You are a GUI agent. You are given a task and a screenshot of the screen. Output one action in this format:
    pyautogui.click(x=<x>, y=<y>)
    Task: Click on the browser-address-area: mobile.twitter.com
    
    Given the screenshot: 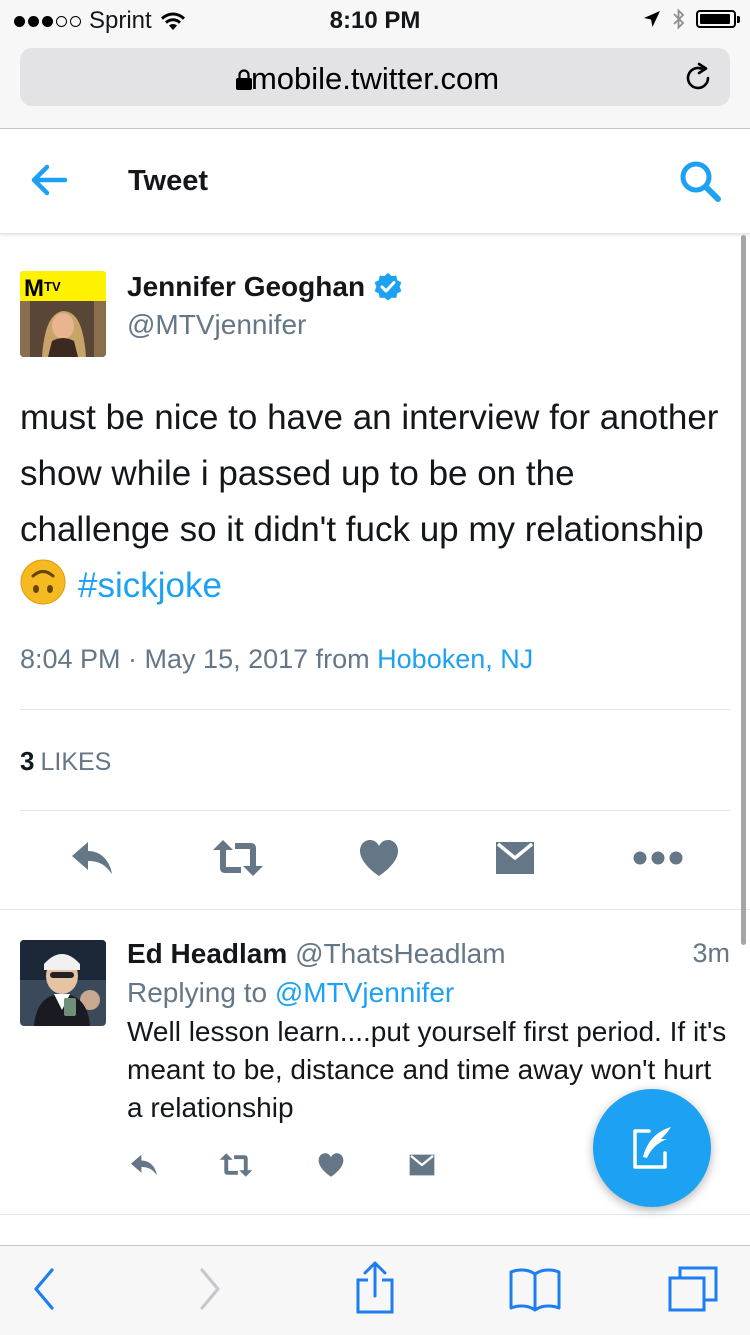 What is the action you would take?
    pyautogui.click(x=375, y=84)
    